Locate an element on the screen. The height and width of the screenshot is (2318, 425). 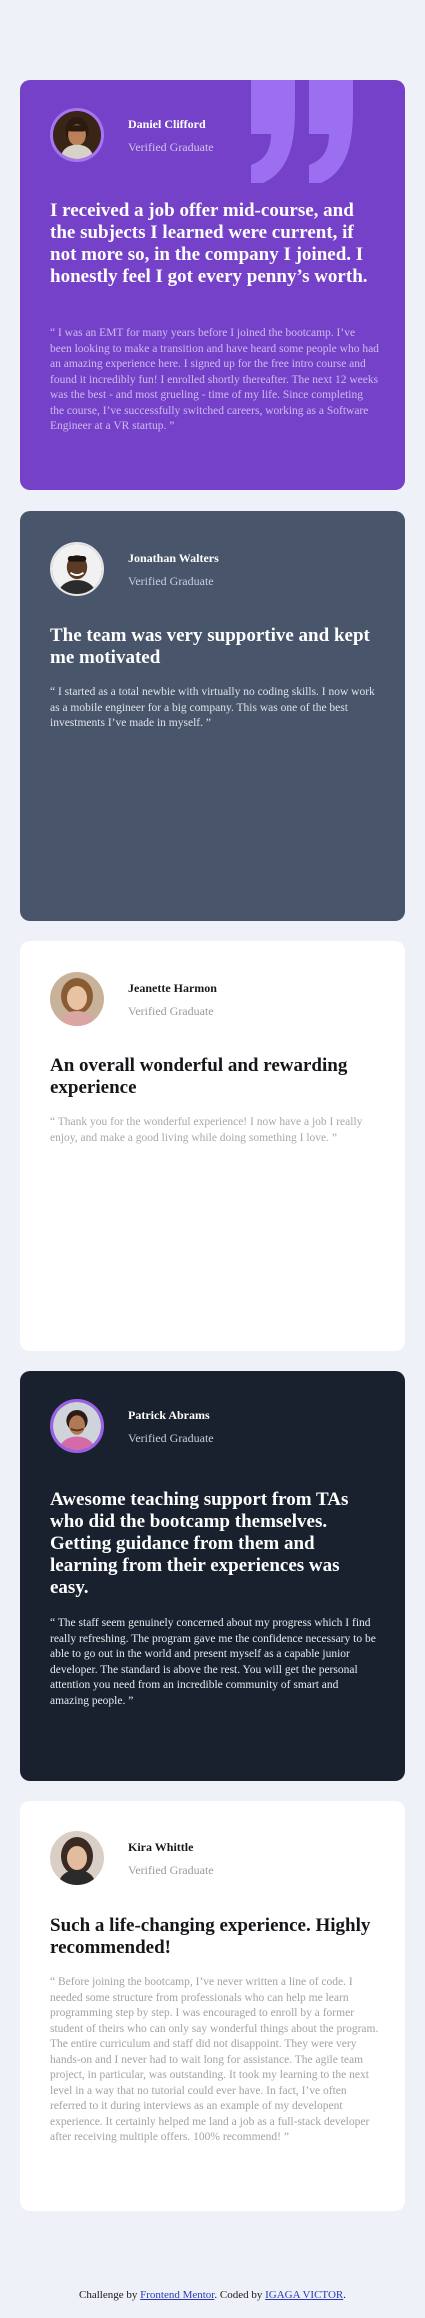
attribution-middle: . Coded by is located at coordinates (238, 2295).